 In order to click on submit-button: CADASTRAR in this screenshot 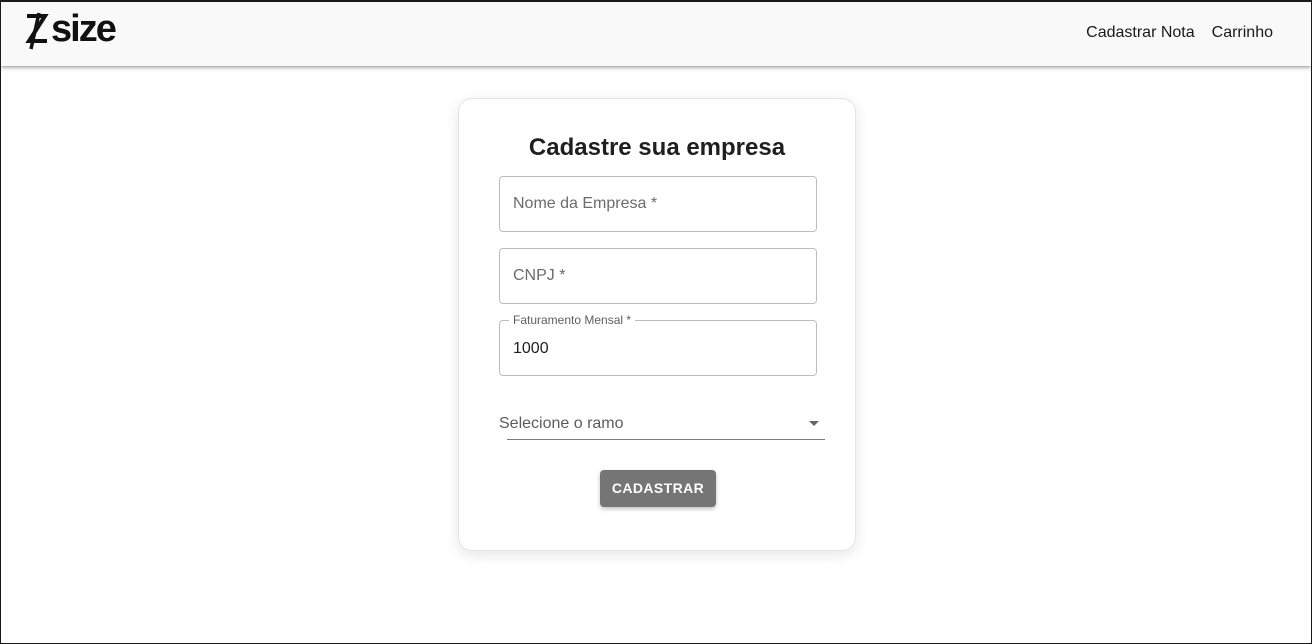, I will do `click(658, 488)`.